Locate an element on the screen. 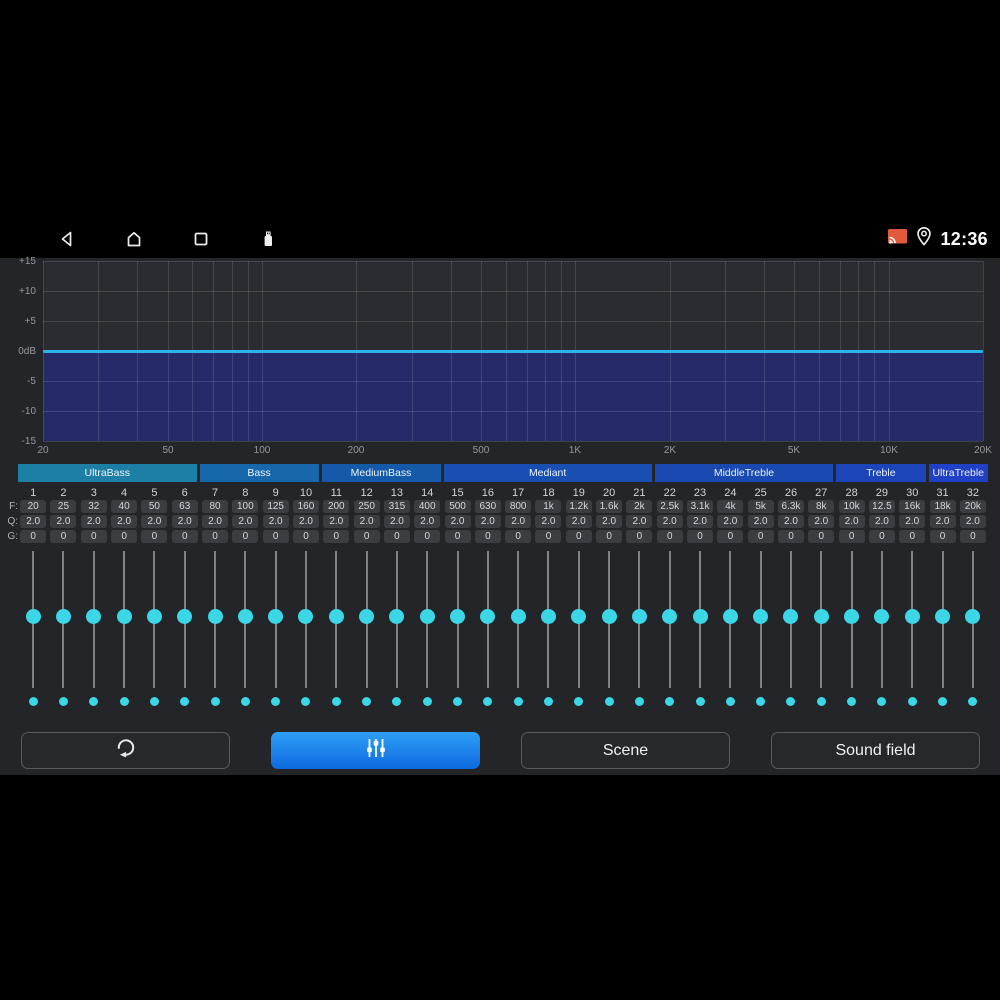 This screenshot has height=1000, width=1000. freq-value-box: 32 is located at coordinates (93, 506).